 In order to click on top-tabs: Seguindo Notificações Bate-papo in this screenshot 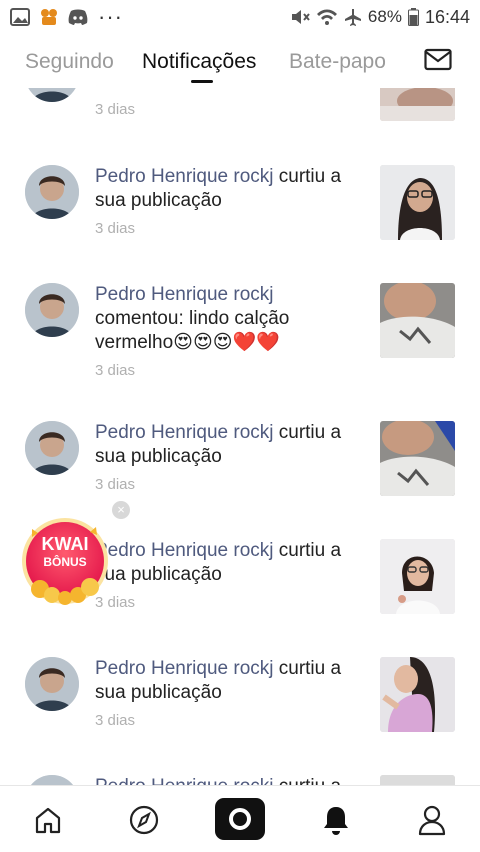, I will do `click(240, 63)`.